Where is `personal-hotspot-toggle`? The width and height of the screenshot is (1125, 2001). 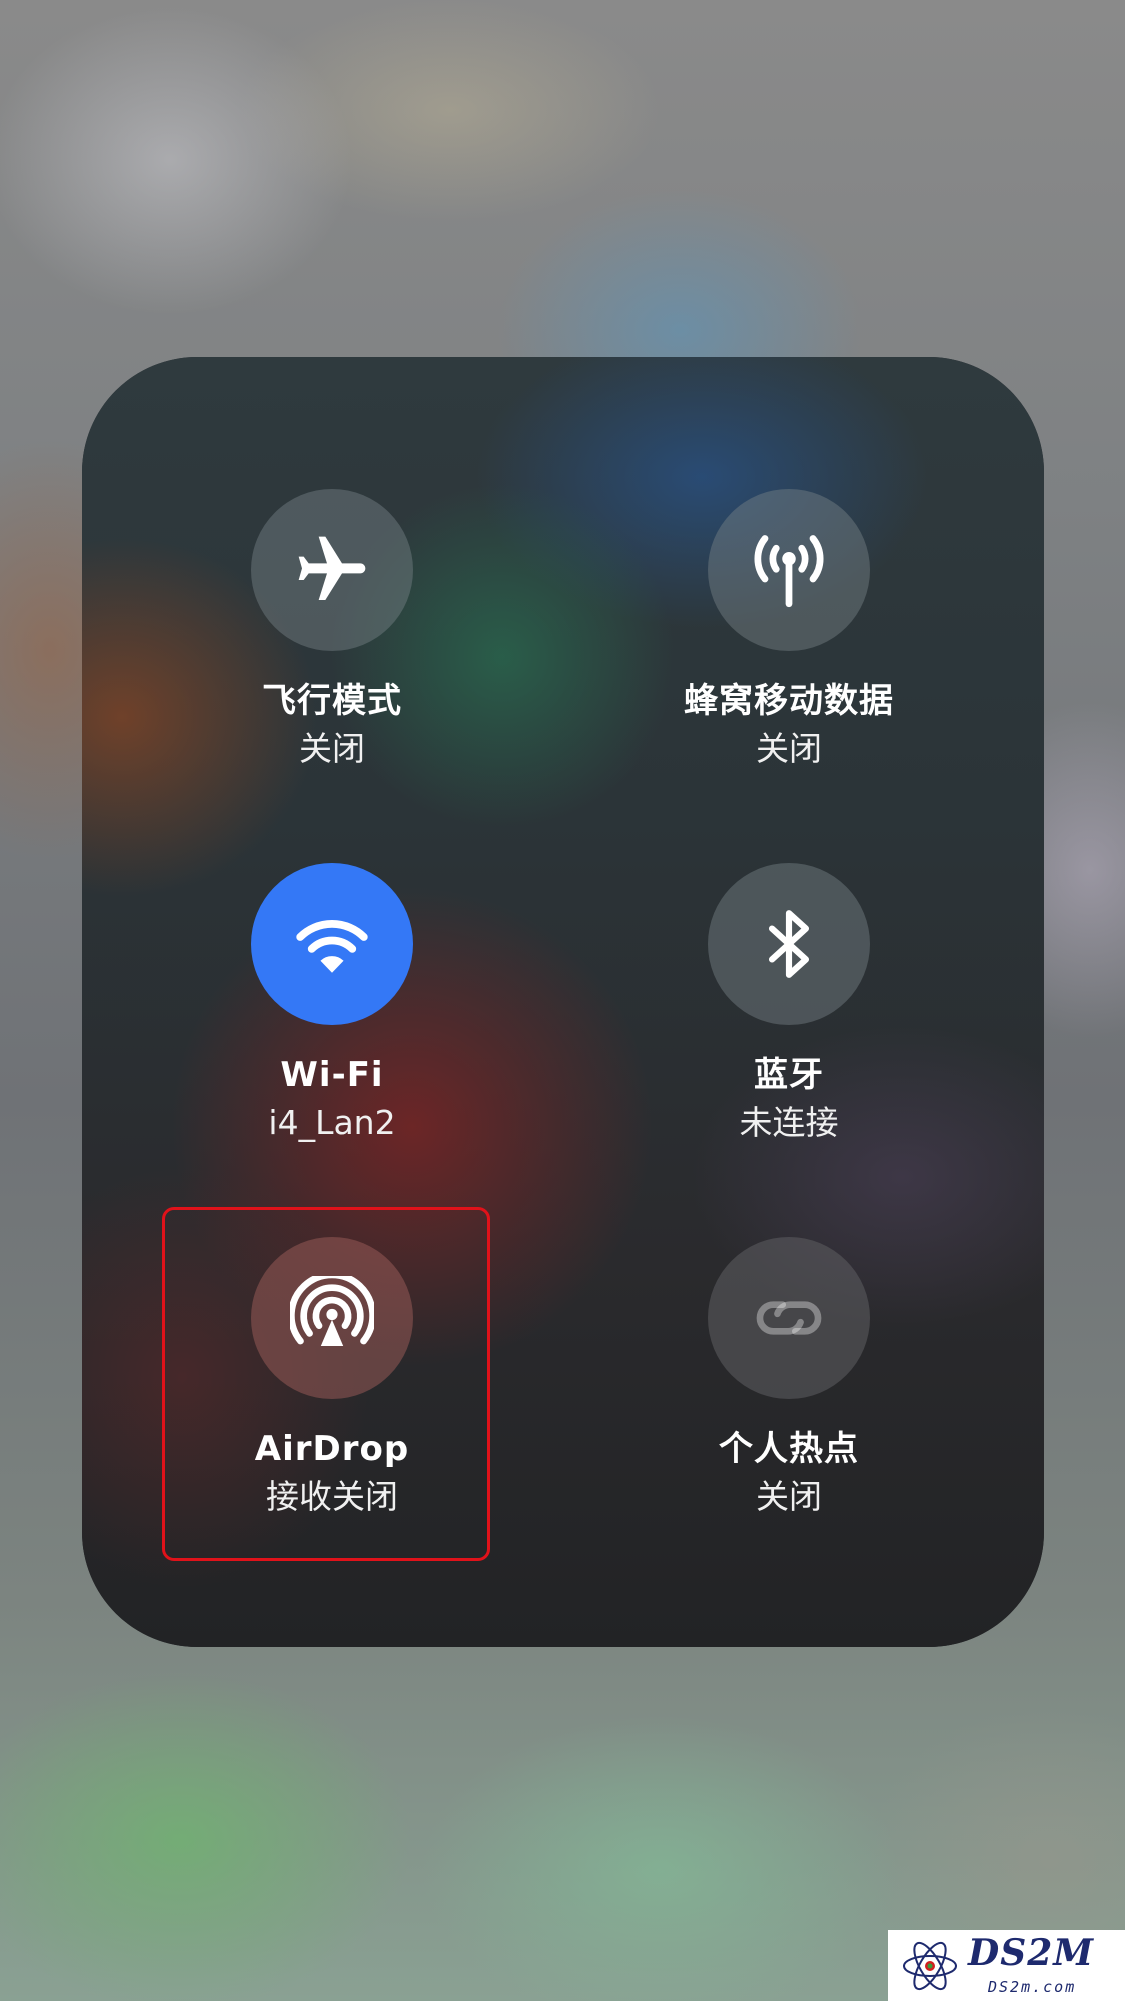 personal-hotspot-toggle is located at coordinates (789, 1318).